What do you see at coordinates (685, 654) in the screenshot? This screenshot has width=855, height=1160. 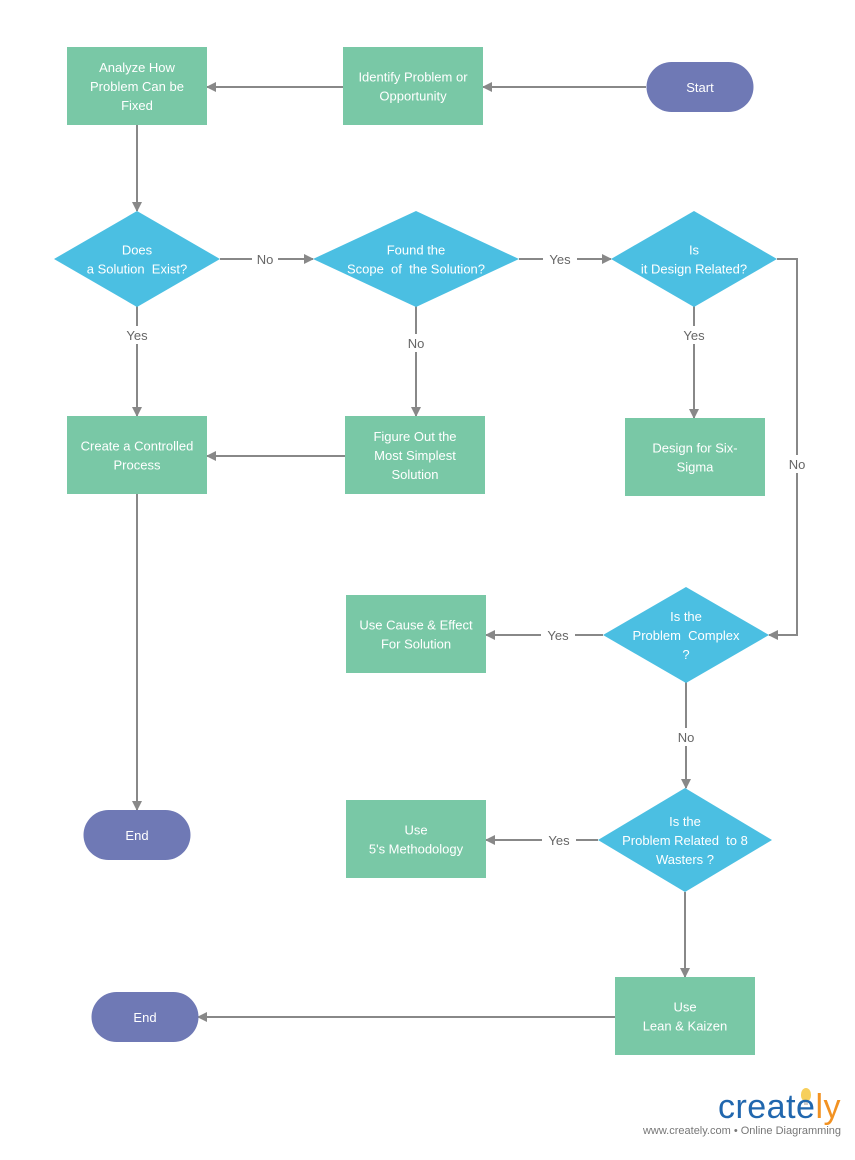 I see `node-label-line: ?` at bounding box center [685, 654].